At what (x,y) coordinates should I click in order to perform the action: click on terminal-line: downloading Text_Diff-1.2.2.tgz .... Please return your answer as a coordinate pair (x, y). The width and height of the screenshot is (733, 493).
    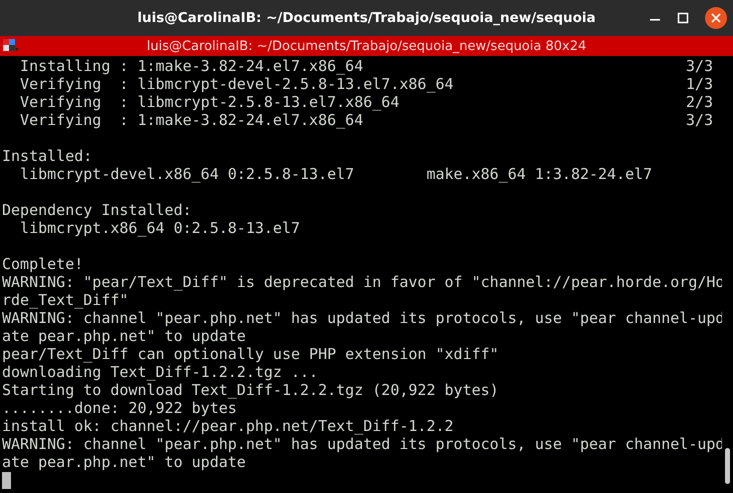
    Looking at the image, I should click on (160, 372).